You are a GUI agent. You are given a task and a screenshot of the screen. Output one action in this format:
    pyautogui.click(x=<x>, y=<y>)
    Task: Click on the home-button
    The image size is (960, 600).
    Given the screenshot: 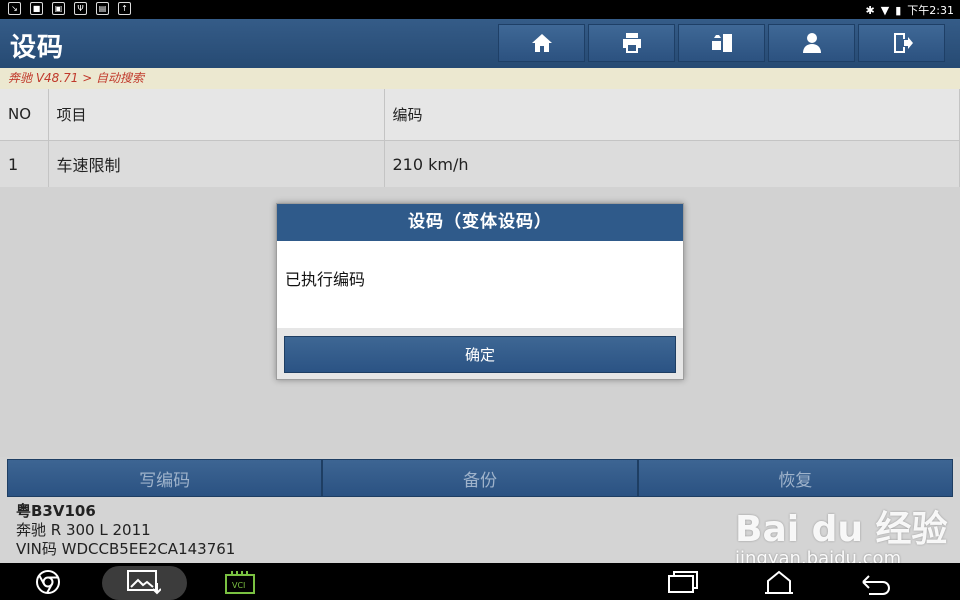 What is the action you would take?
    pyautogui.click(x=541, y=43)
    